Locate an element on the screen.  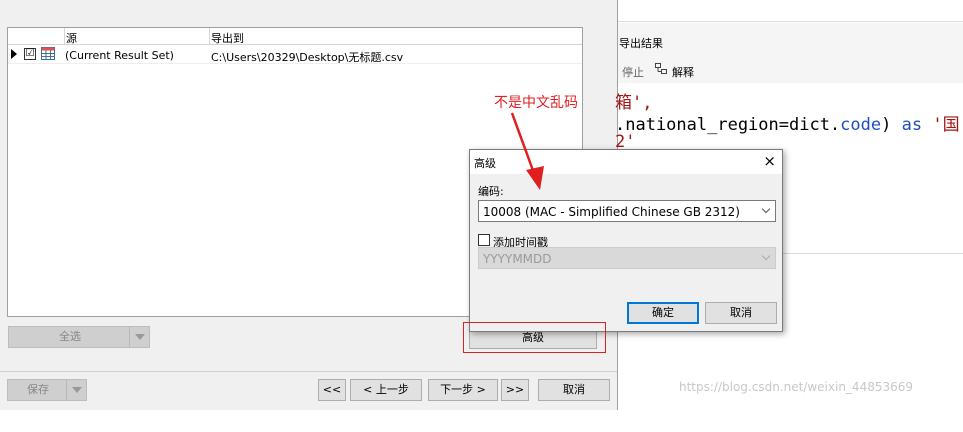
save-button: 保存 is located at coordinates (47, 390).